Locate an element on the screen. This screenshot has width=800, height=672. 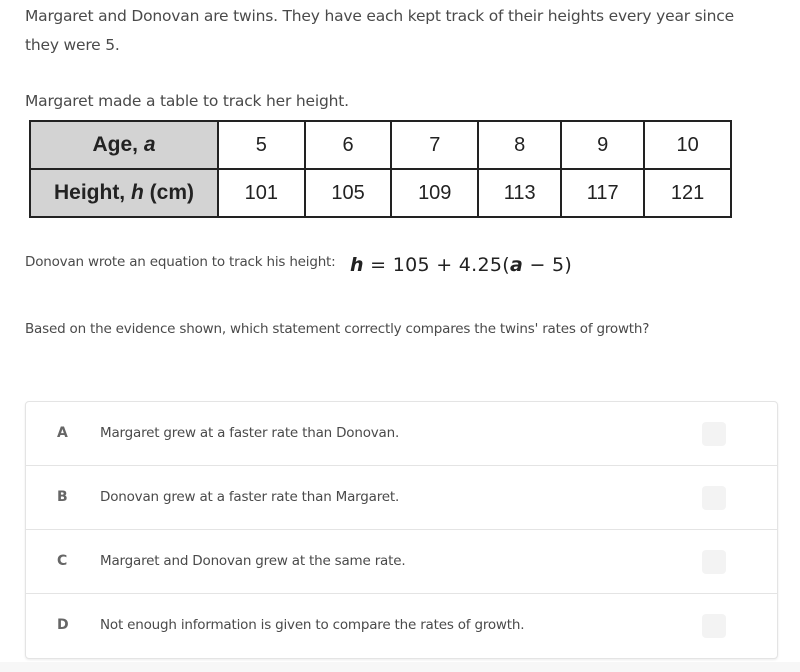
bottom-band is located at coordinates (400, 667).